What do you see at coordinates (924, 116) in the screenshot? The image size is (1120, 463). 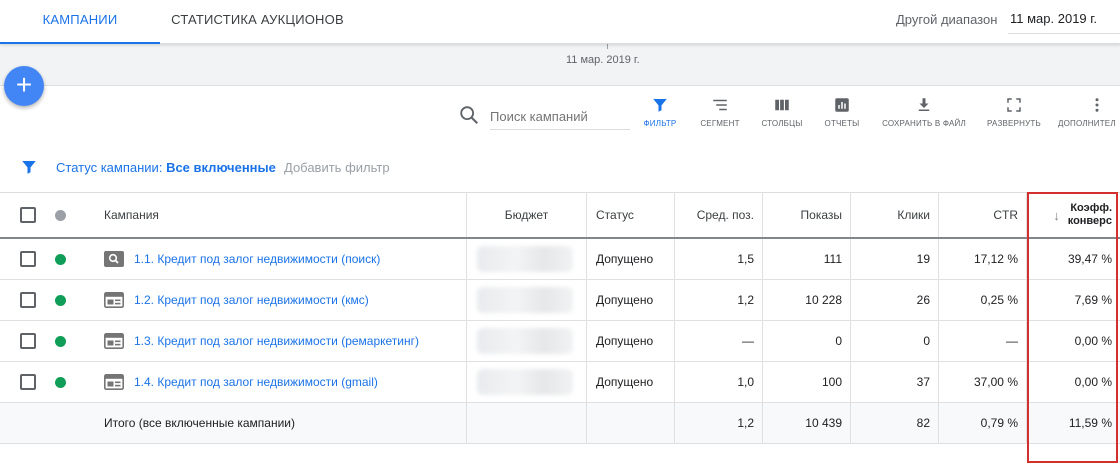 I see `download-button: СОХРАНИТЬ В ФАЙЛ` at bounding box center [924, 116].